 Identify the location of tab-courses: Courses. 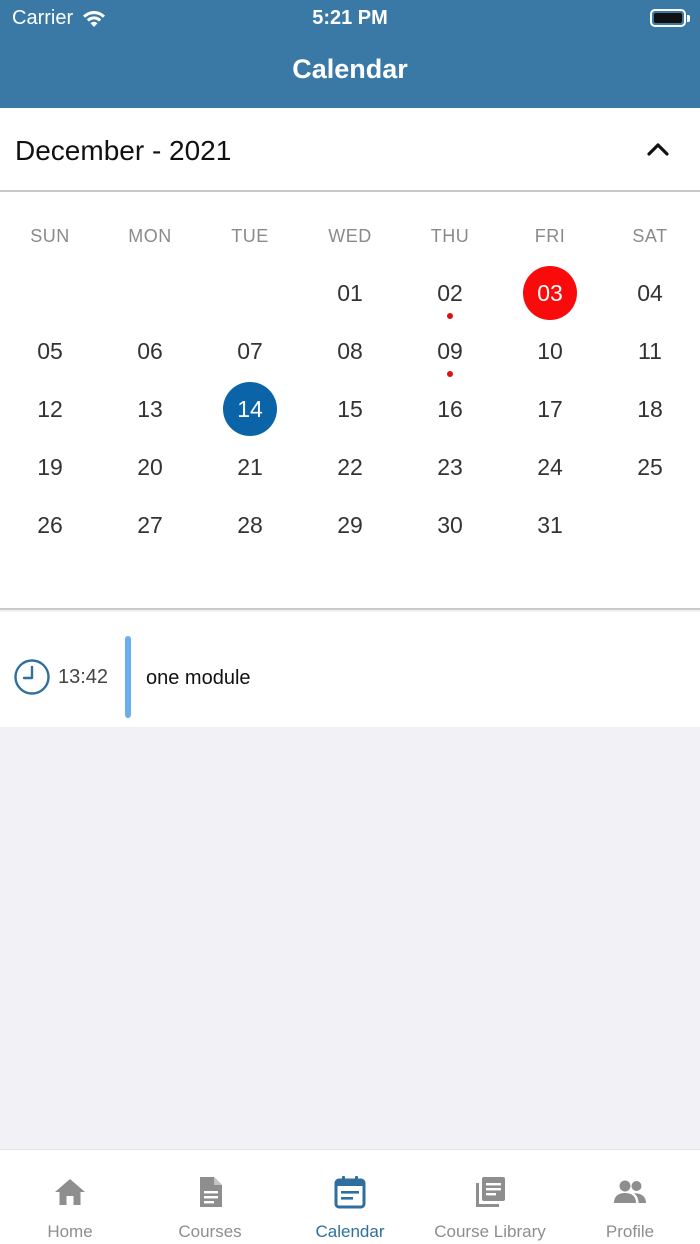
(210, 1197).